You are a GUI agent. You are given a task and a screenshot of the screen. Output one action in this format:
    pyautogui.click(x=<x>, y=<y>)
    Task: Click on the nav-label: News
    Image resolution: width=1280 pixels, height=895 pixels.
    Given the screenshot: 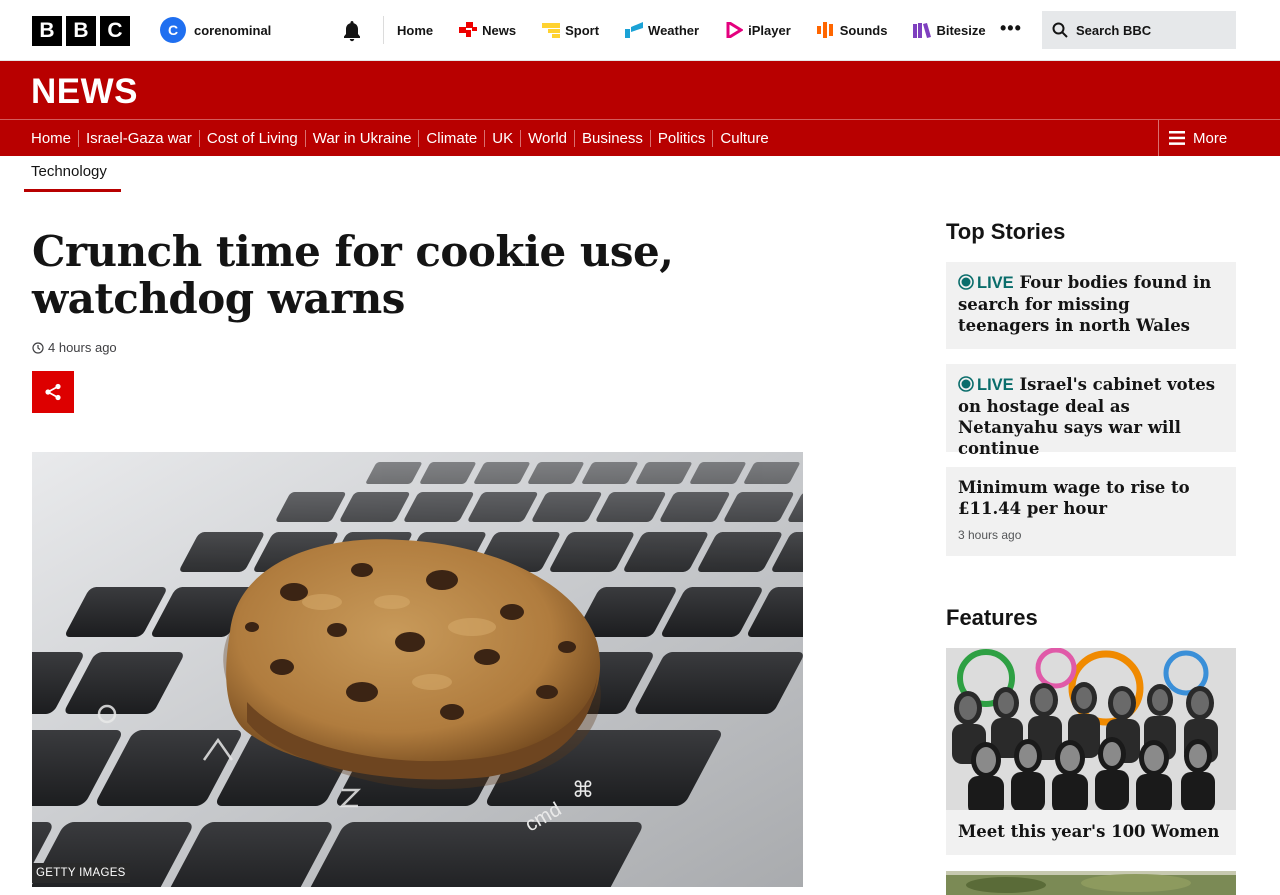 What is the action you would take?
    pyautogui.click(x=499, y=30)
    